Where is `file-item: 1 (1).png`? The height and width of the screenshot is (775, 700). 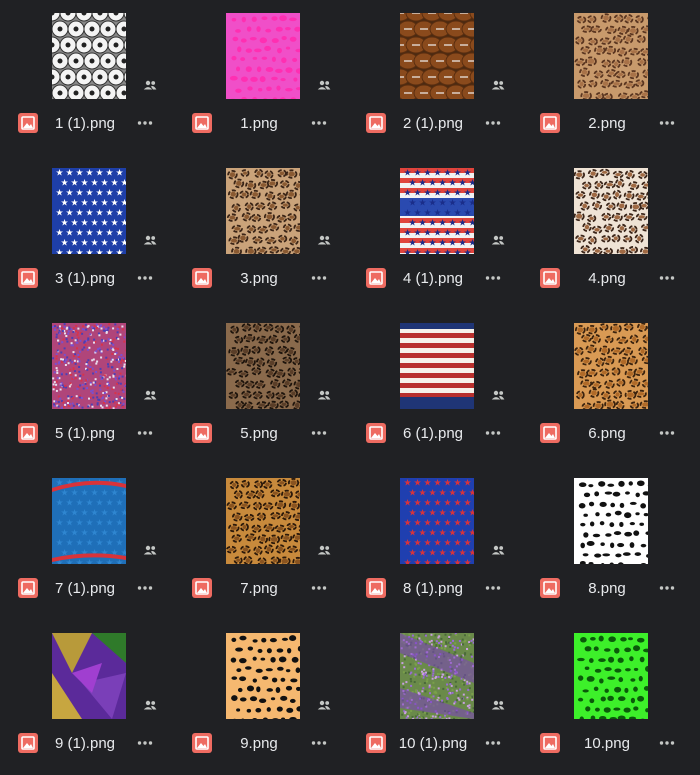 file-item: 1 (1).png is located at coordinates (87, 77).